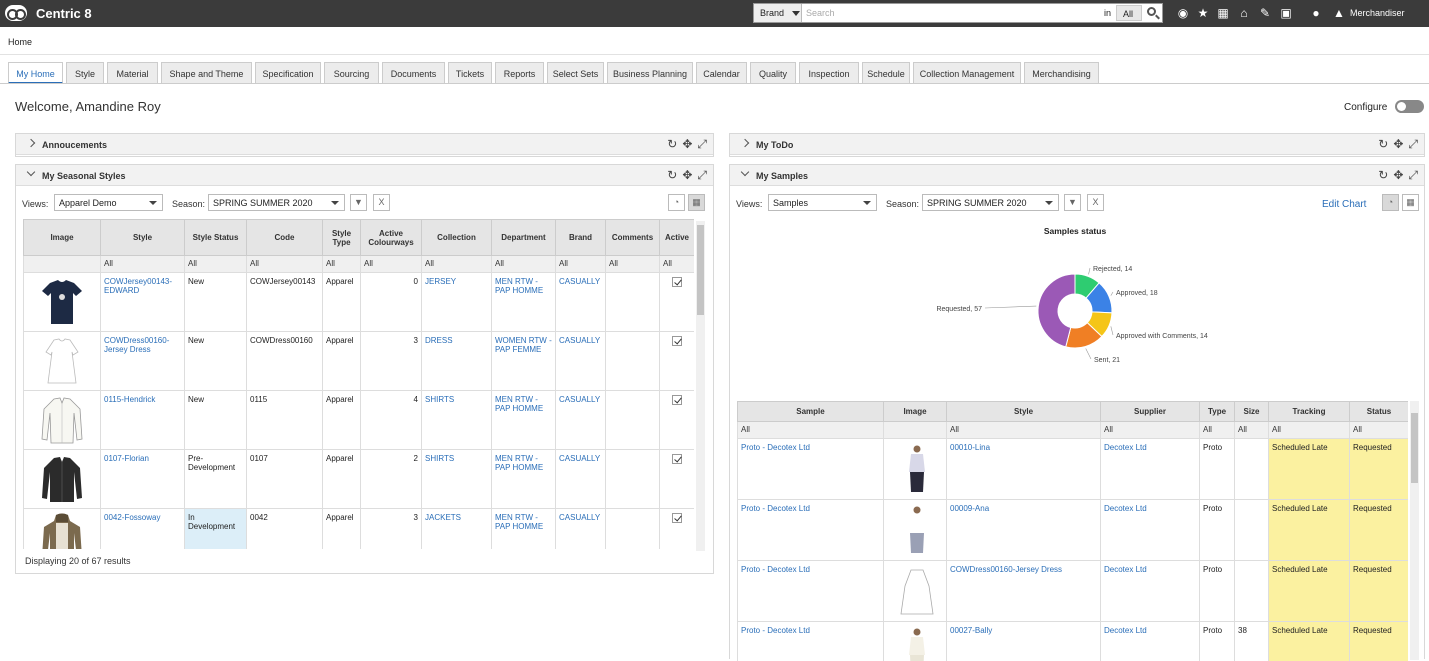 The height and width of the screenshot is (661, 1429). Describe the element at coordinates (778, 13) in the screenshot. I see `search-scope-select: Brand` at that location.